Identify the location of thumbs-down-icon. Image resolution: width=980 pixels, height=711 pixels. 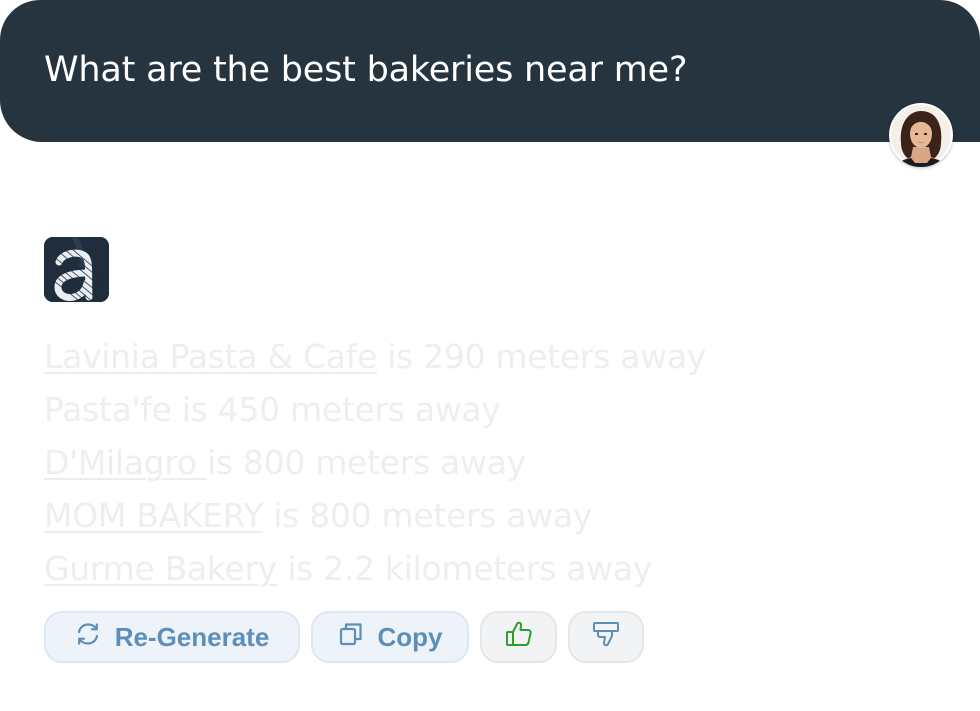
(606, 637).